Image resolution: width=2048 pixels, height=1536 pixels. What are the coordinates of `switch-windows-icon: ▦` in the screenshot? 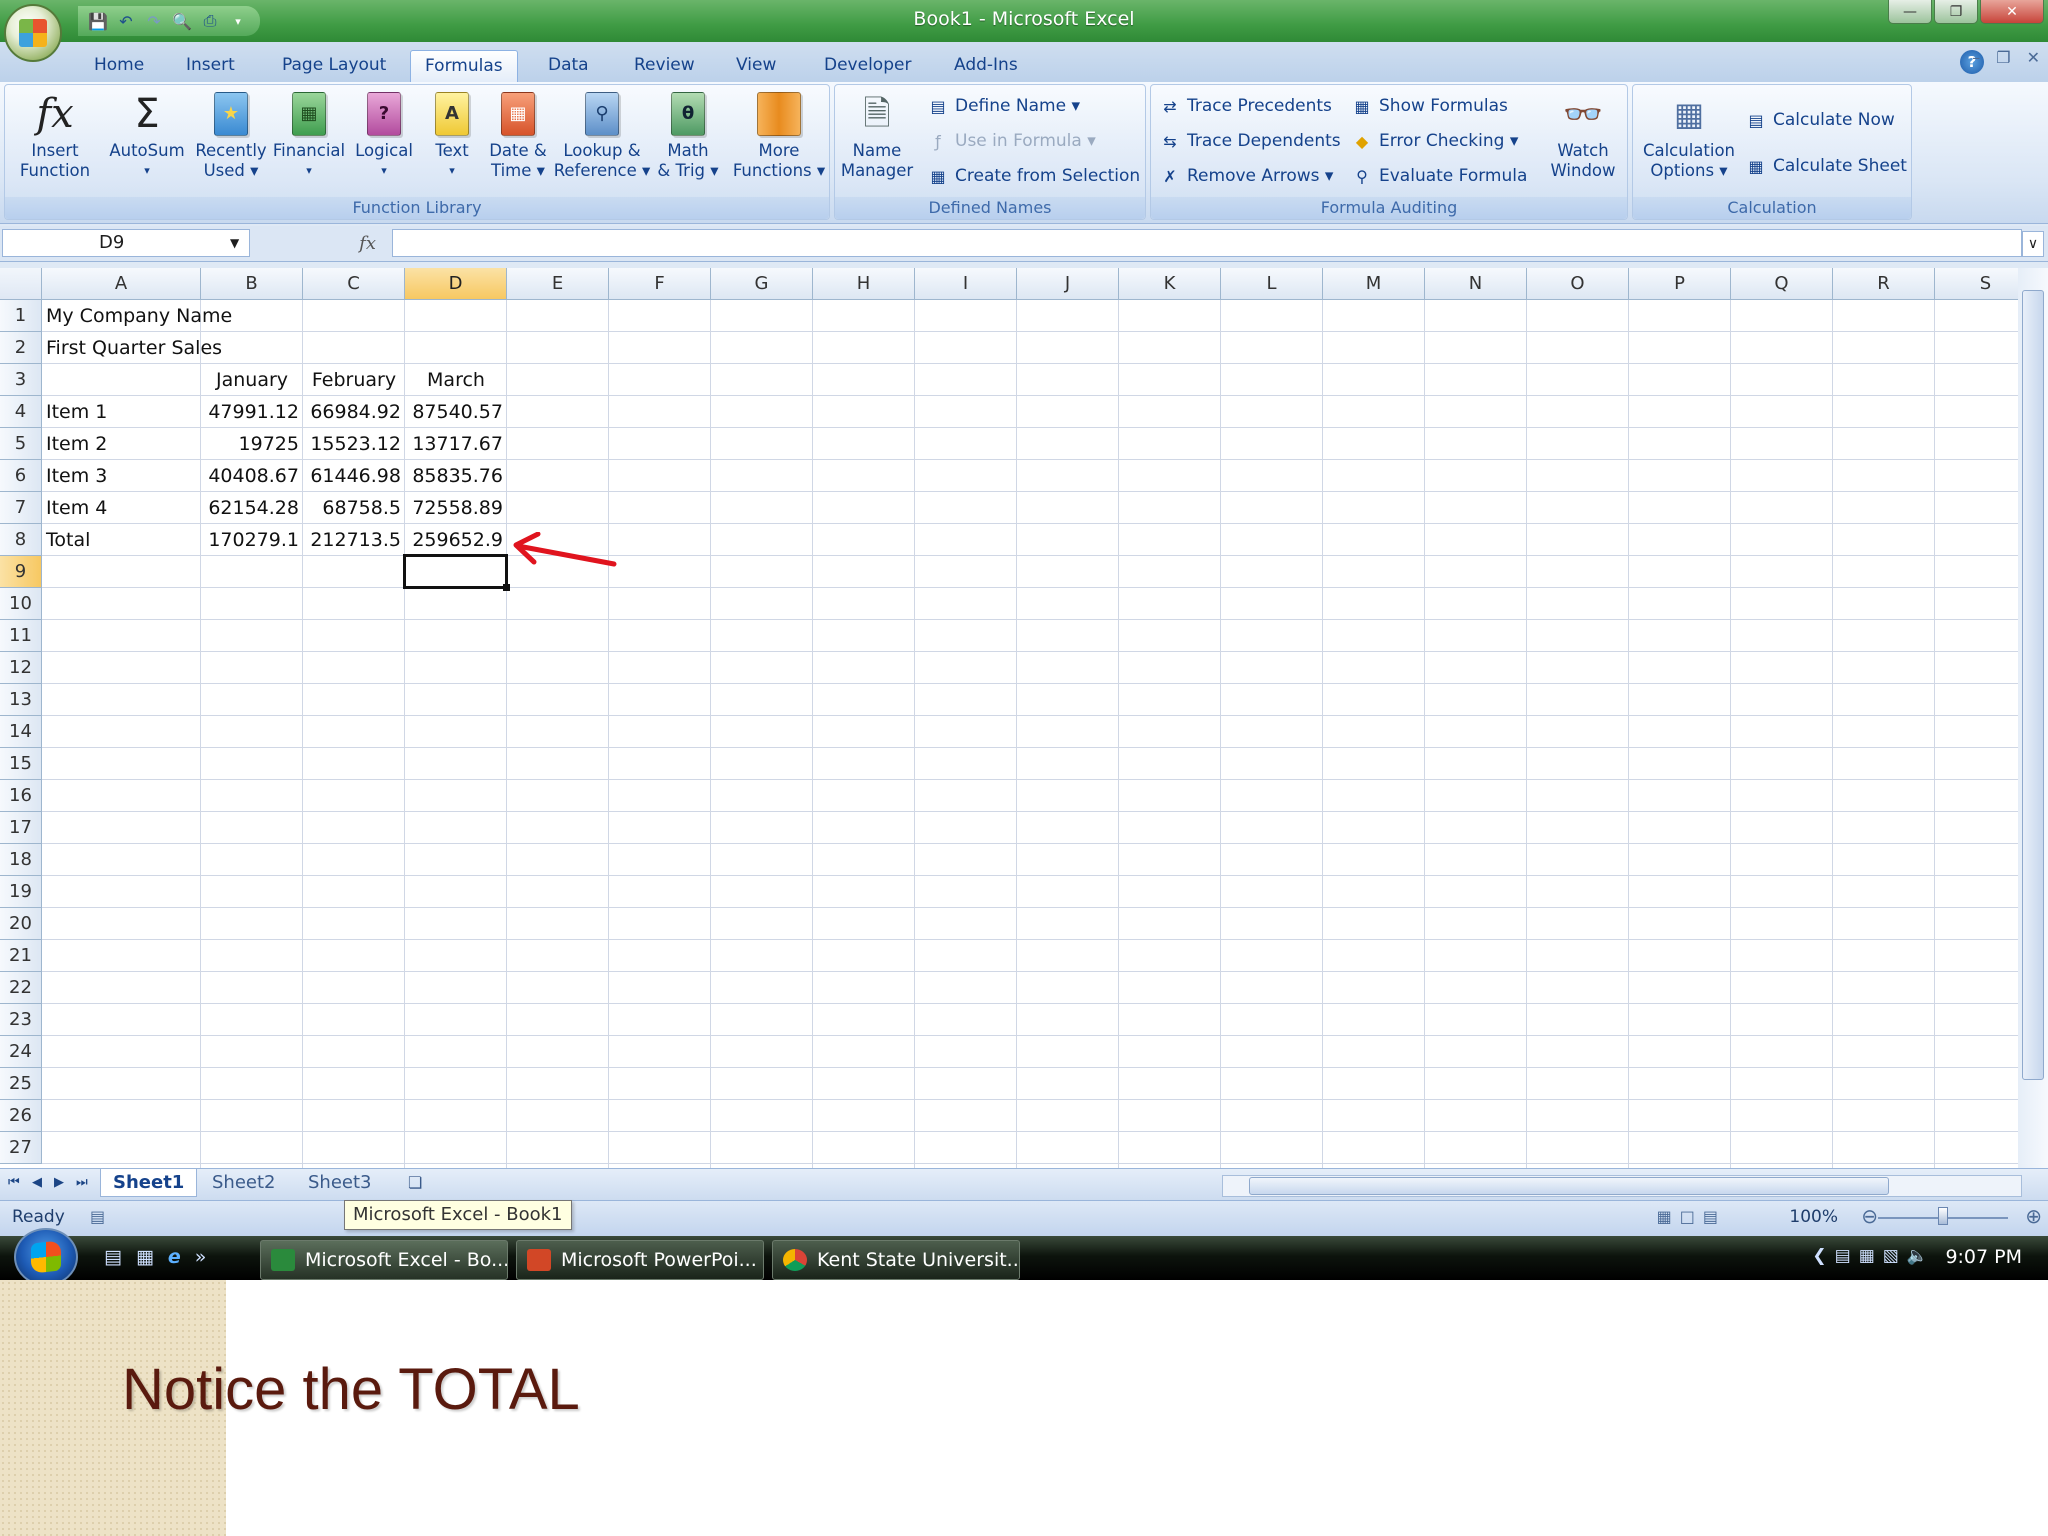 It's located at (145, 1257).